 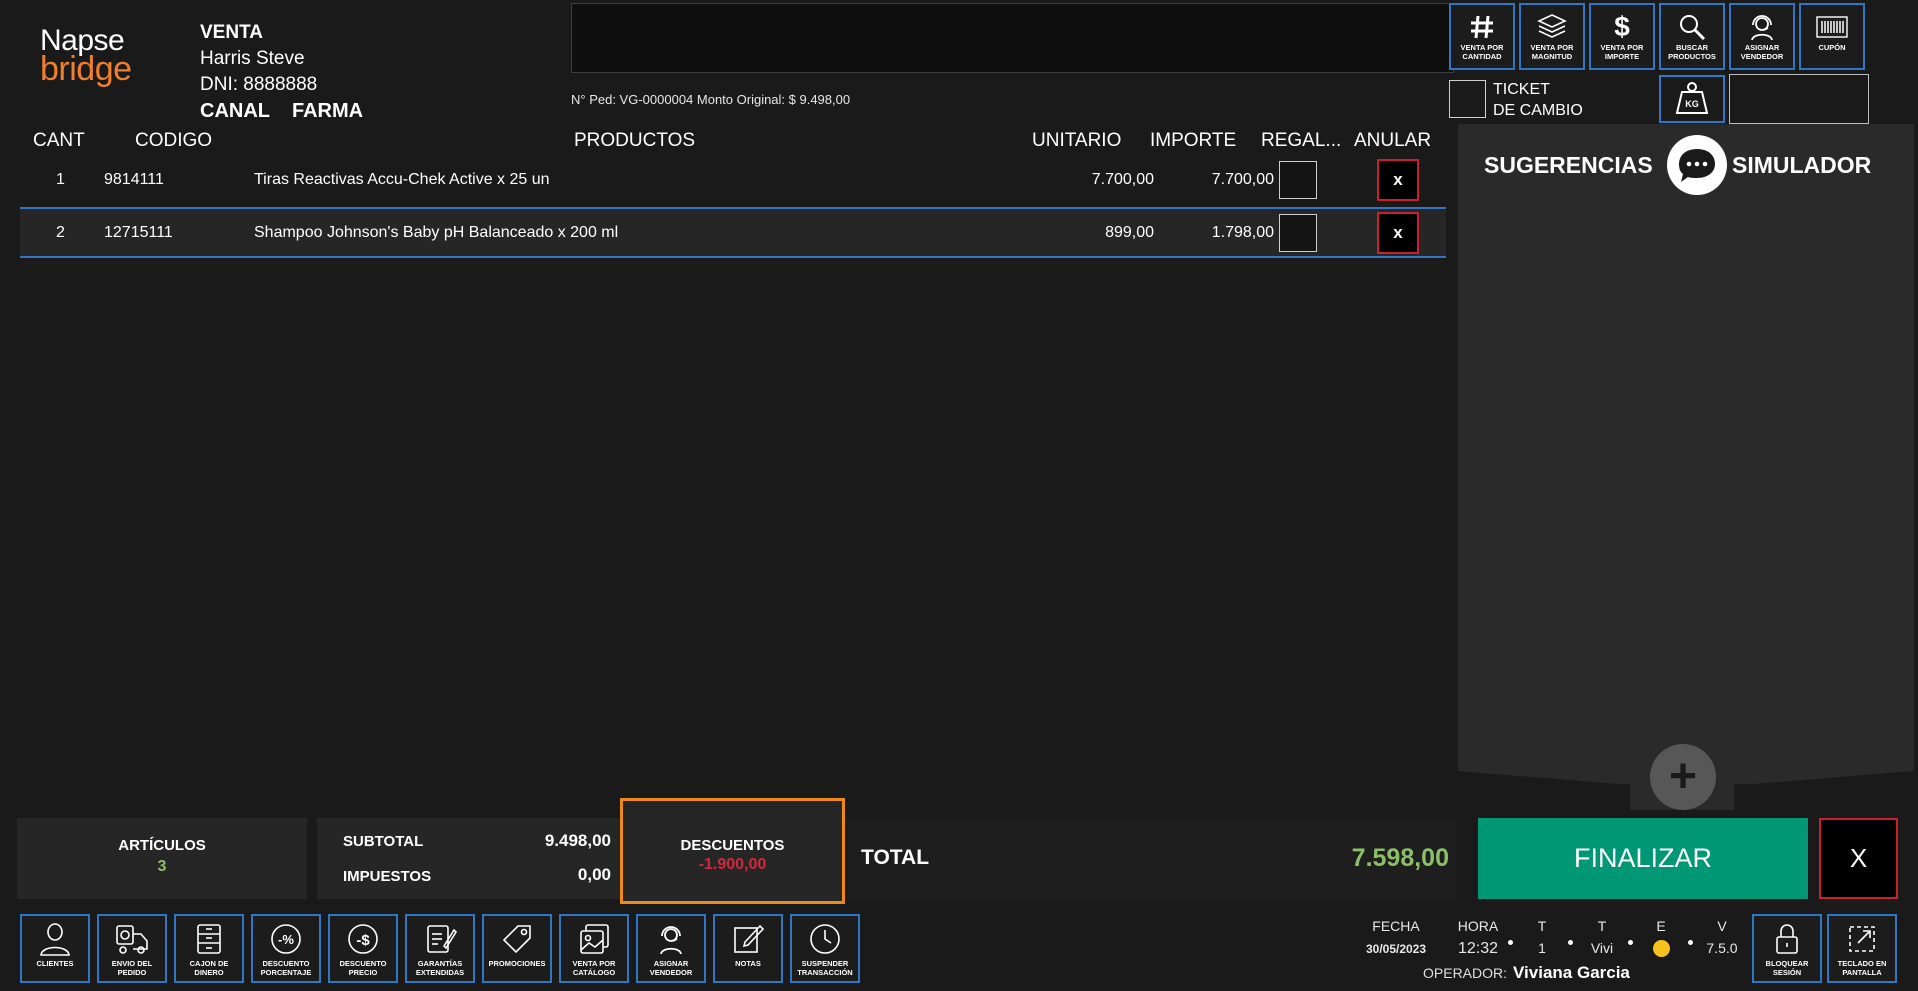 What do you see at coordinates (60, 232) in the screenshot?
I see `row-cant: 2` at bounding box center [60, 232].